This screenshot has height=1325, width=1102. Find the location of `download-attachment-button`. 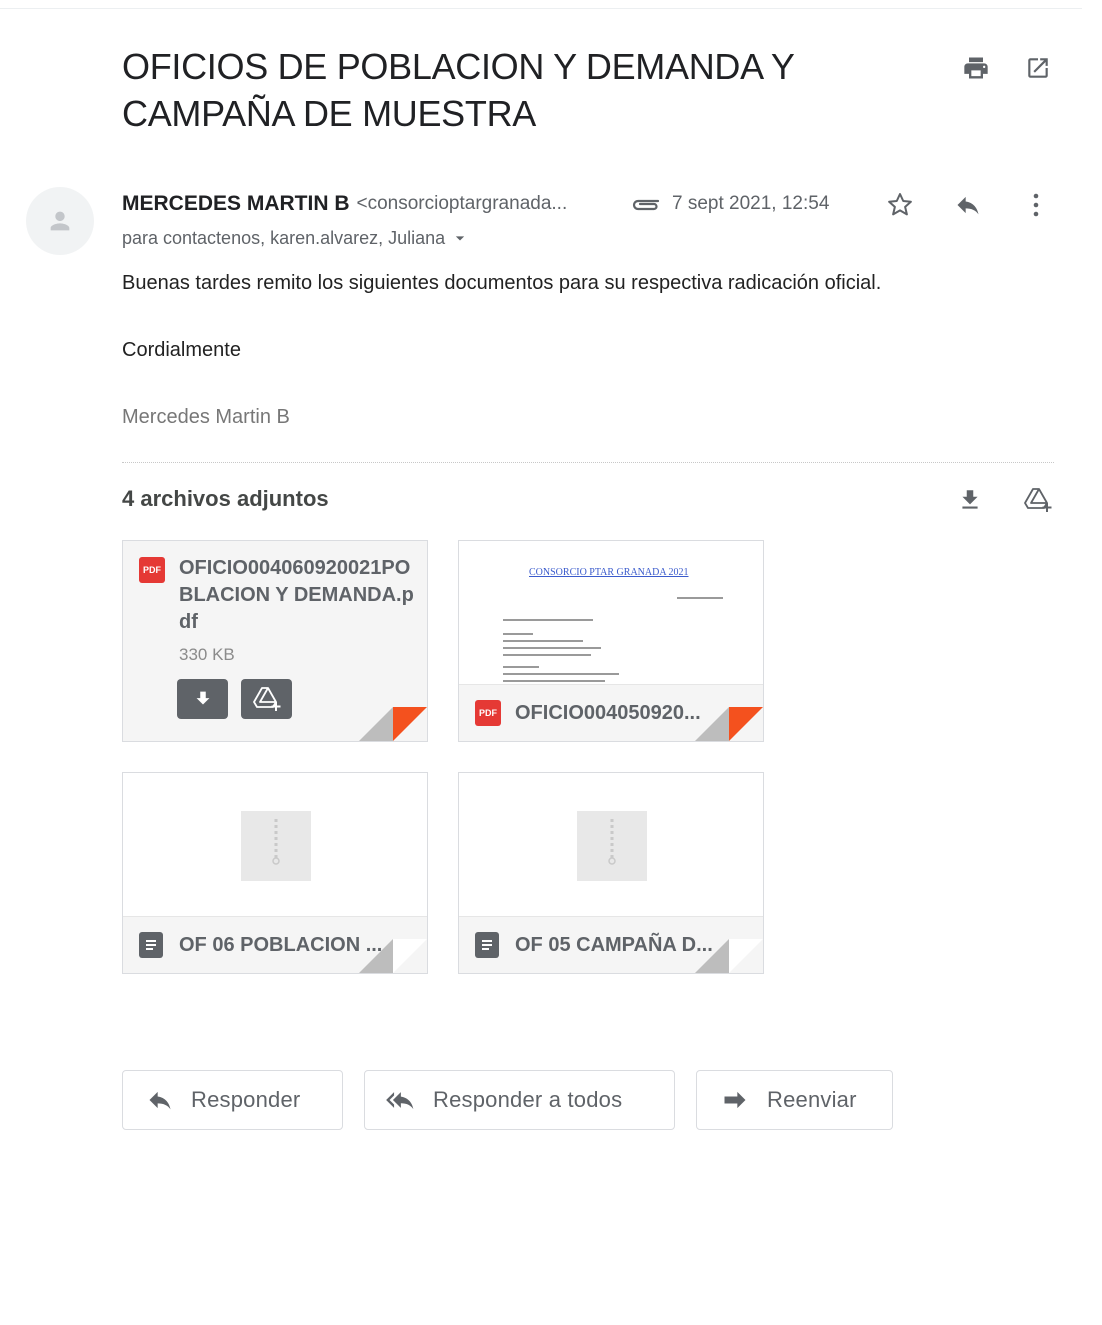

download-attachment-button is located at coordinates (202, 699).